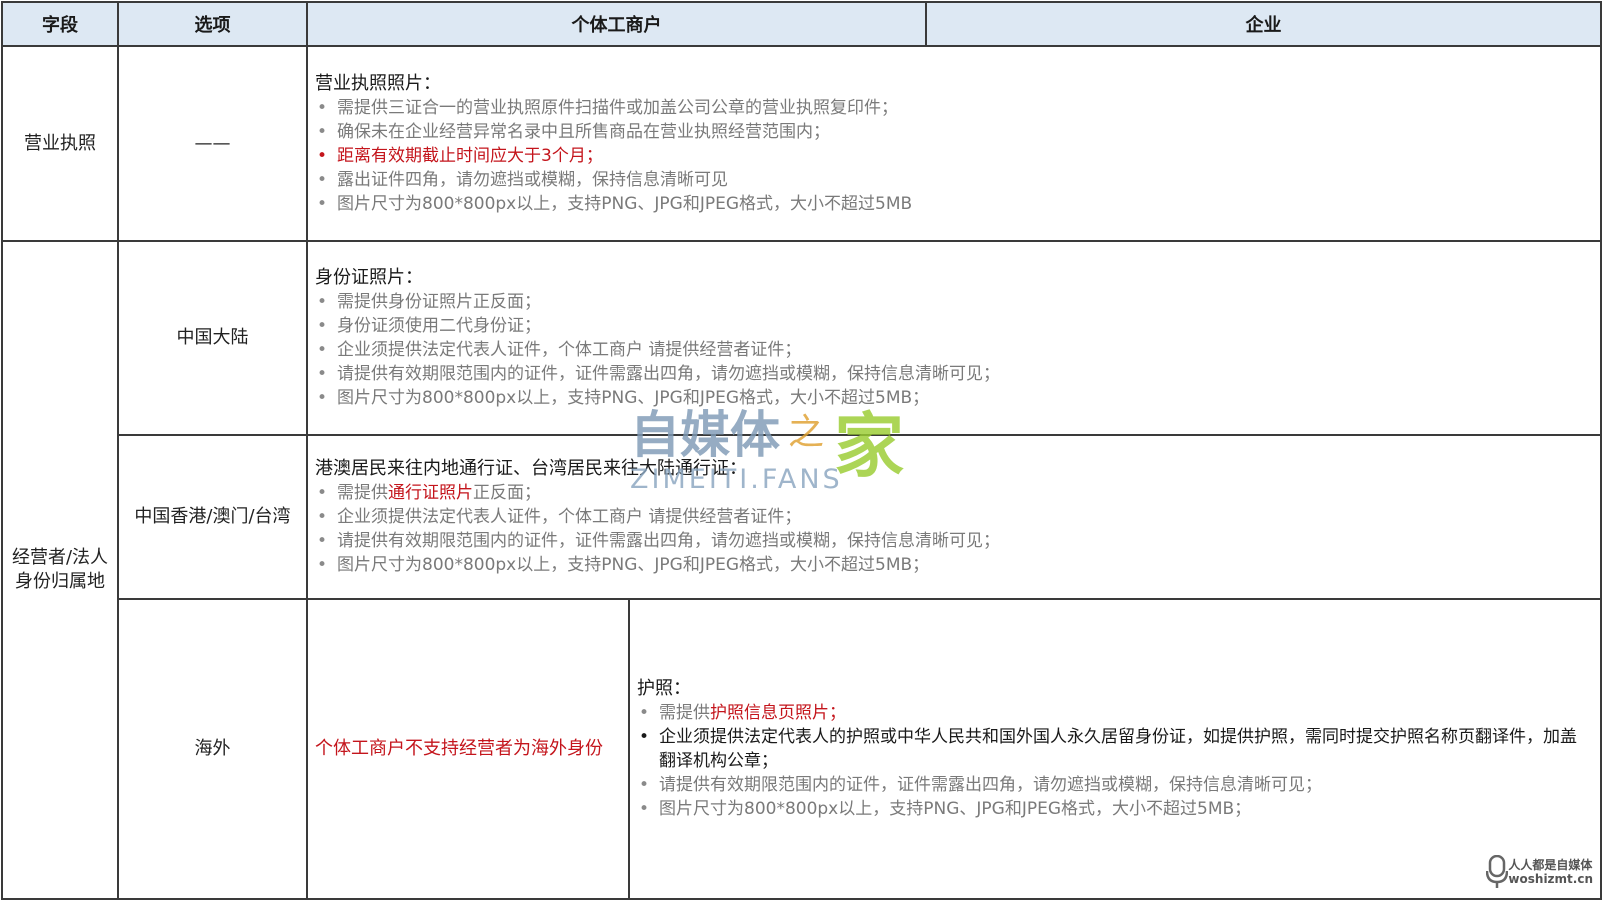 This screenshot has height=903, width=1603. Describe the element at coordinates (212, 517) in the screenshot. I see `option-hmt: 中国香港/澳门/台湾` at that location.